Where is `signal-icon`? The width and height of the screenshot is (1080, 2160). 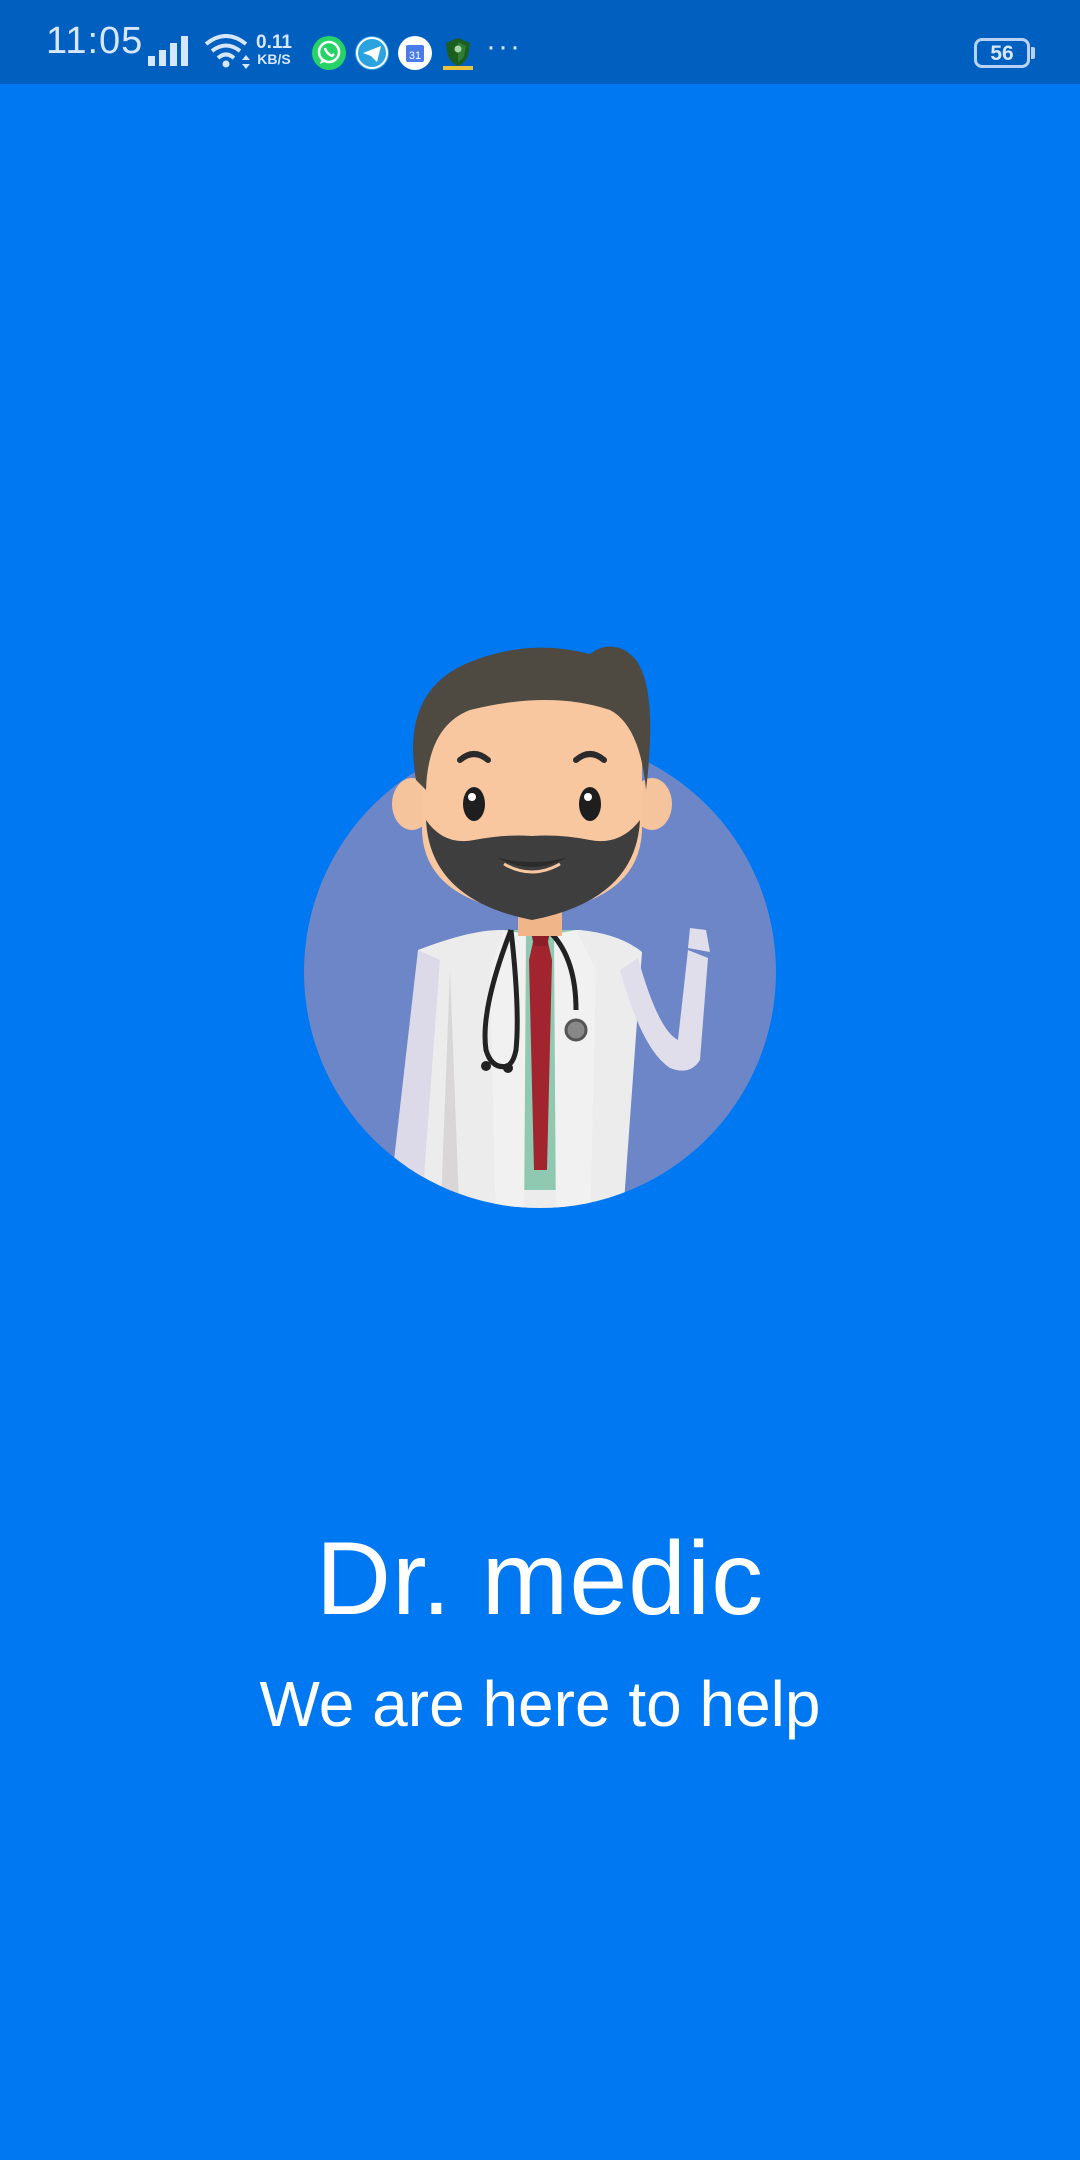
signal-icon is located at coordinates (168, 51).